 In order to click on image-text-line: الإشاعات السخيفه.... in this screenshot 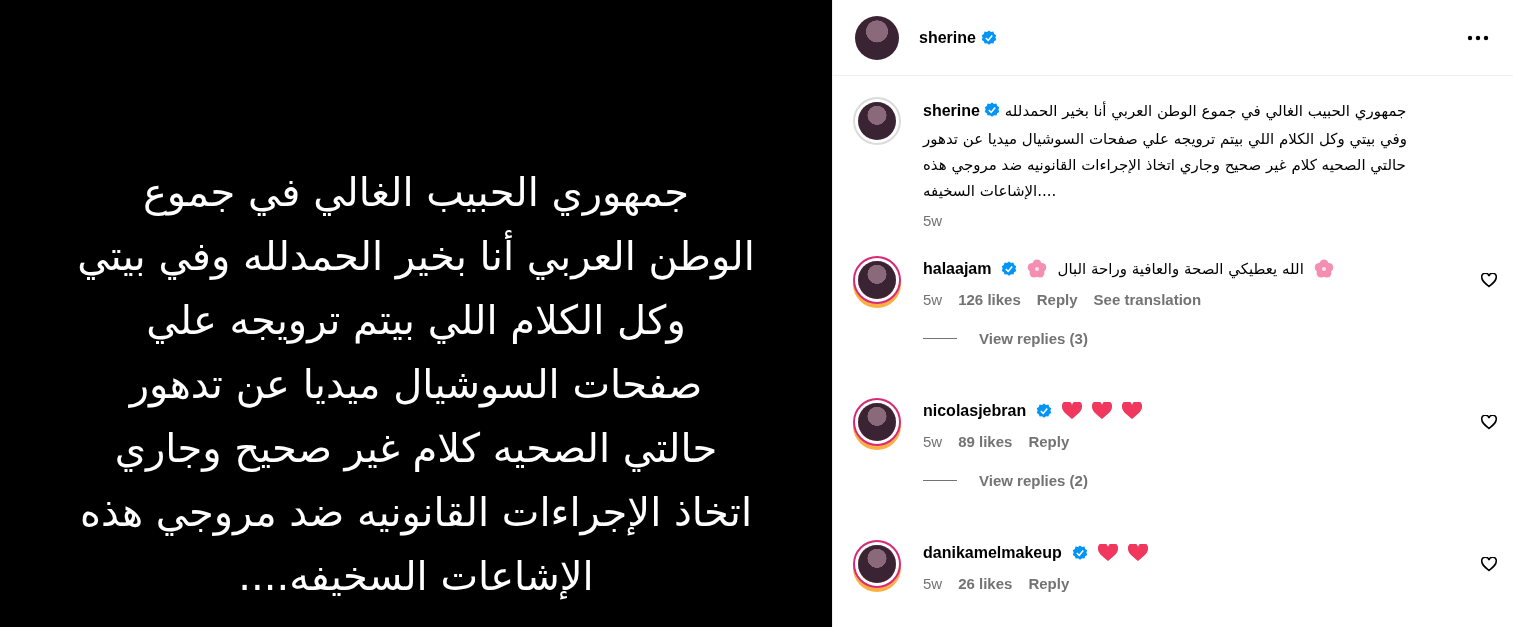, I will do `click(416, 577)`.